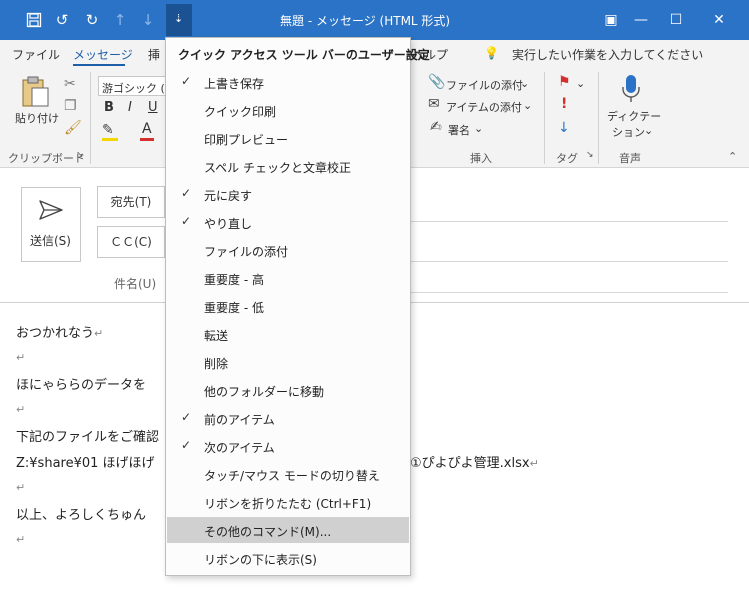 The width and height of the screenshot is (749, 607). What do you see at coordinates (288, 334) in the screenshot?
I see `menu-item: 転送` at bounding box center [288, 334].